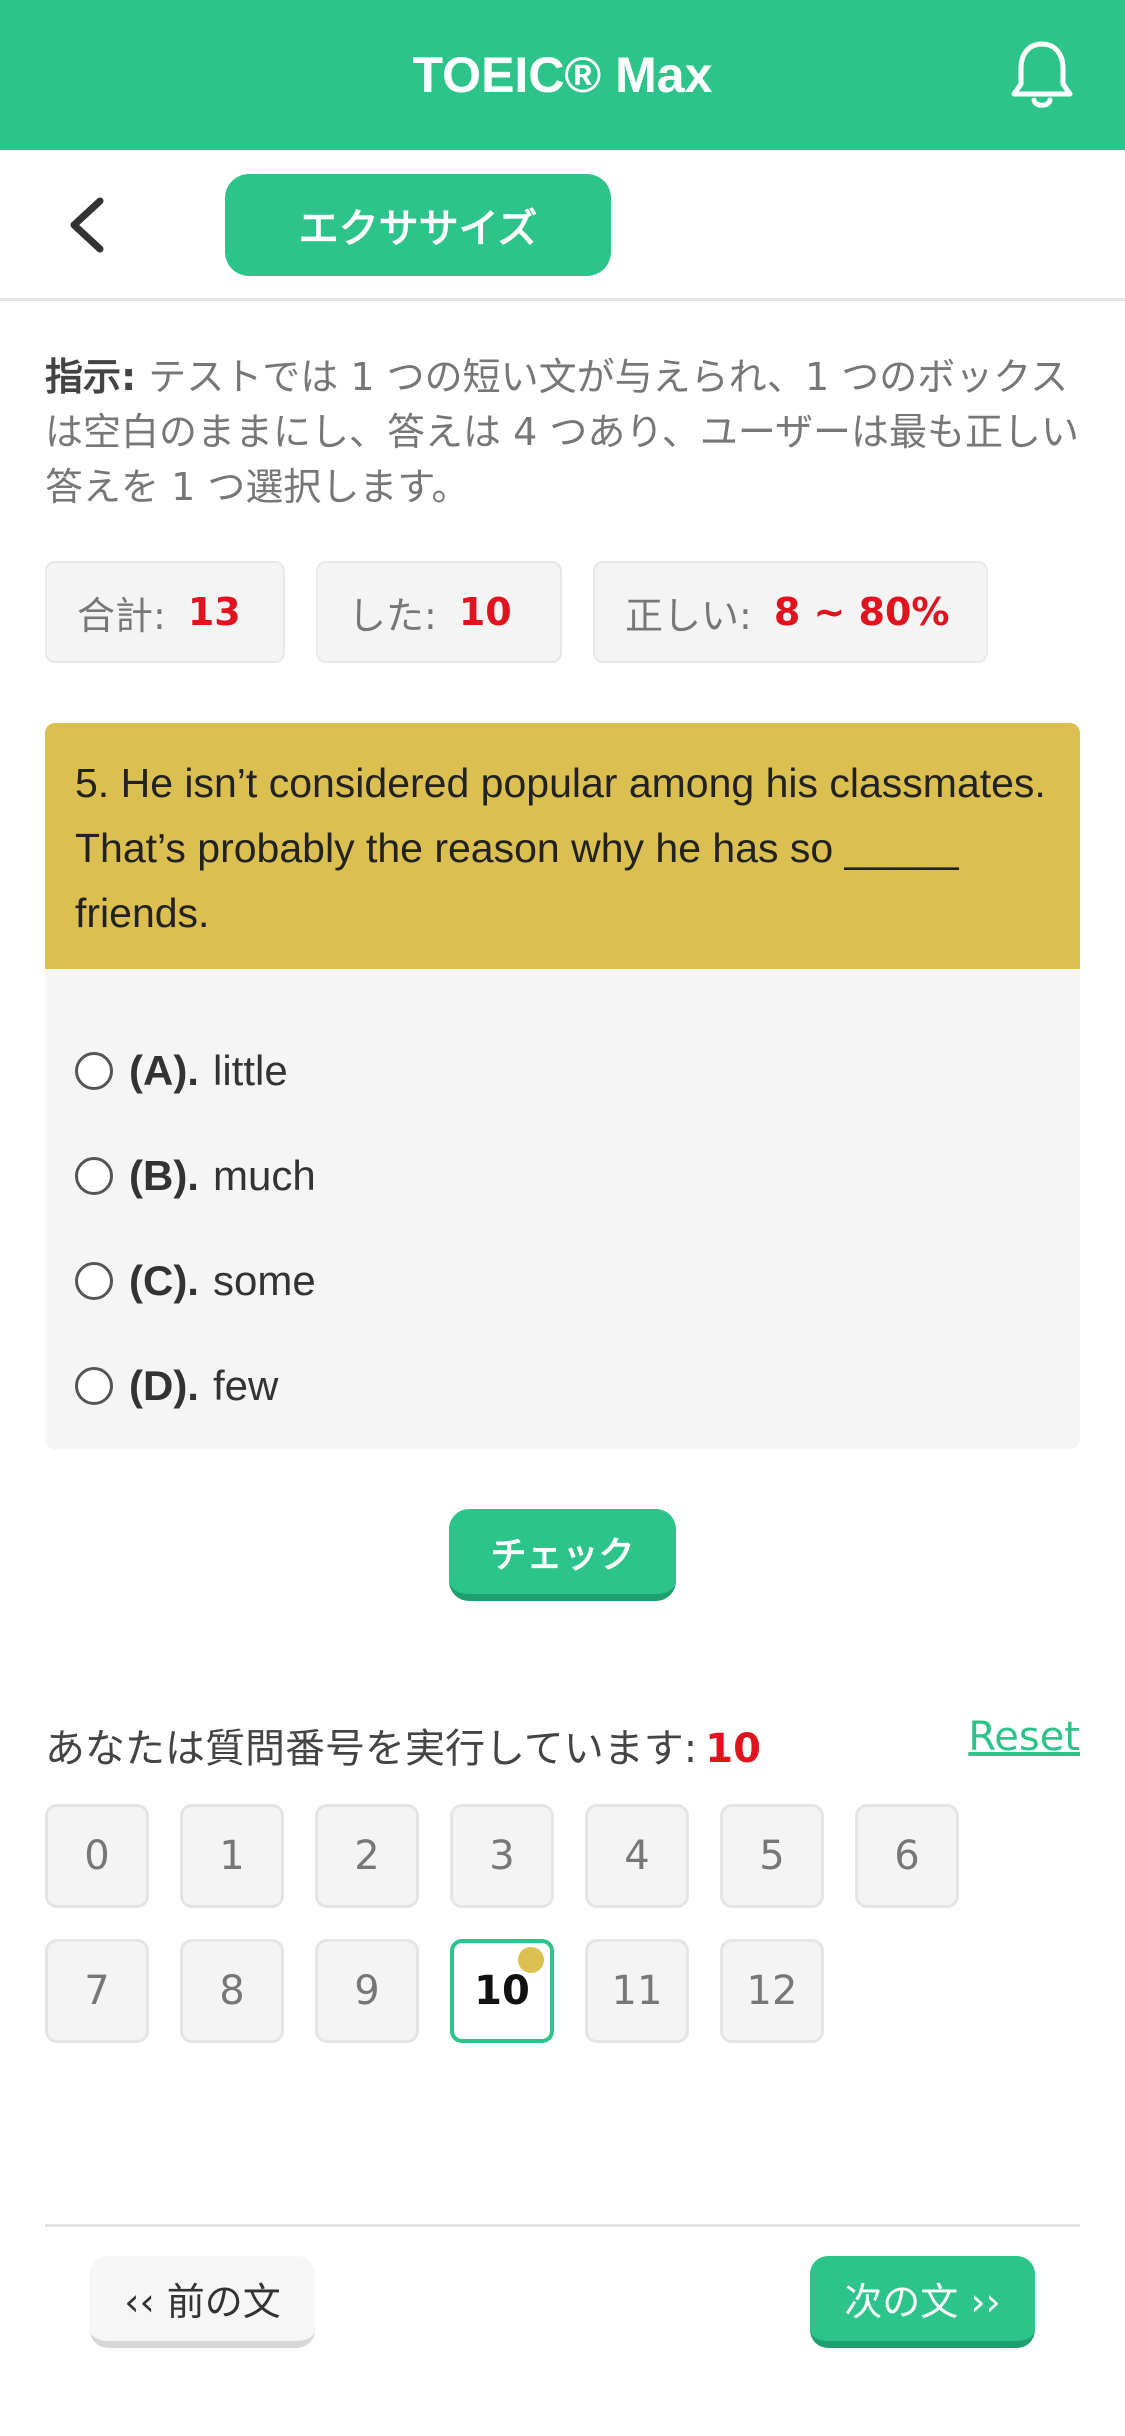  I want to click on option-d: (D). few, so click(176, 1386).